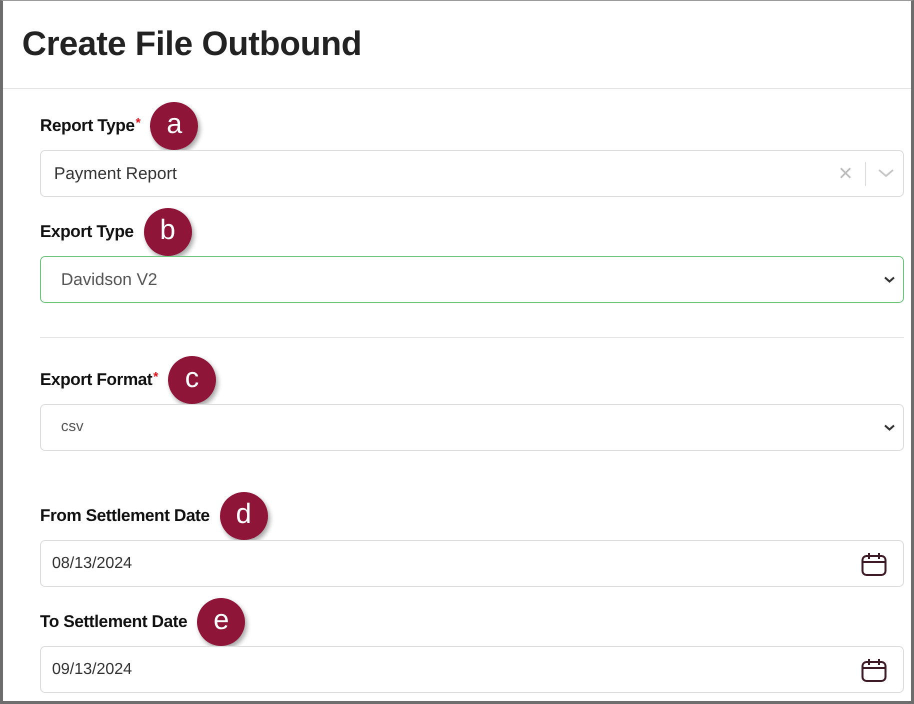  I want to click on callout-marker: a, so click(174, 126).